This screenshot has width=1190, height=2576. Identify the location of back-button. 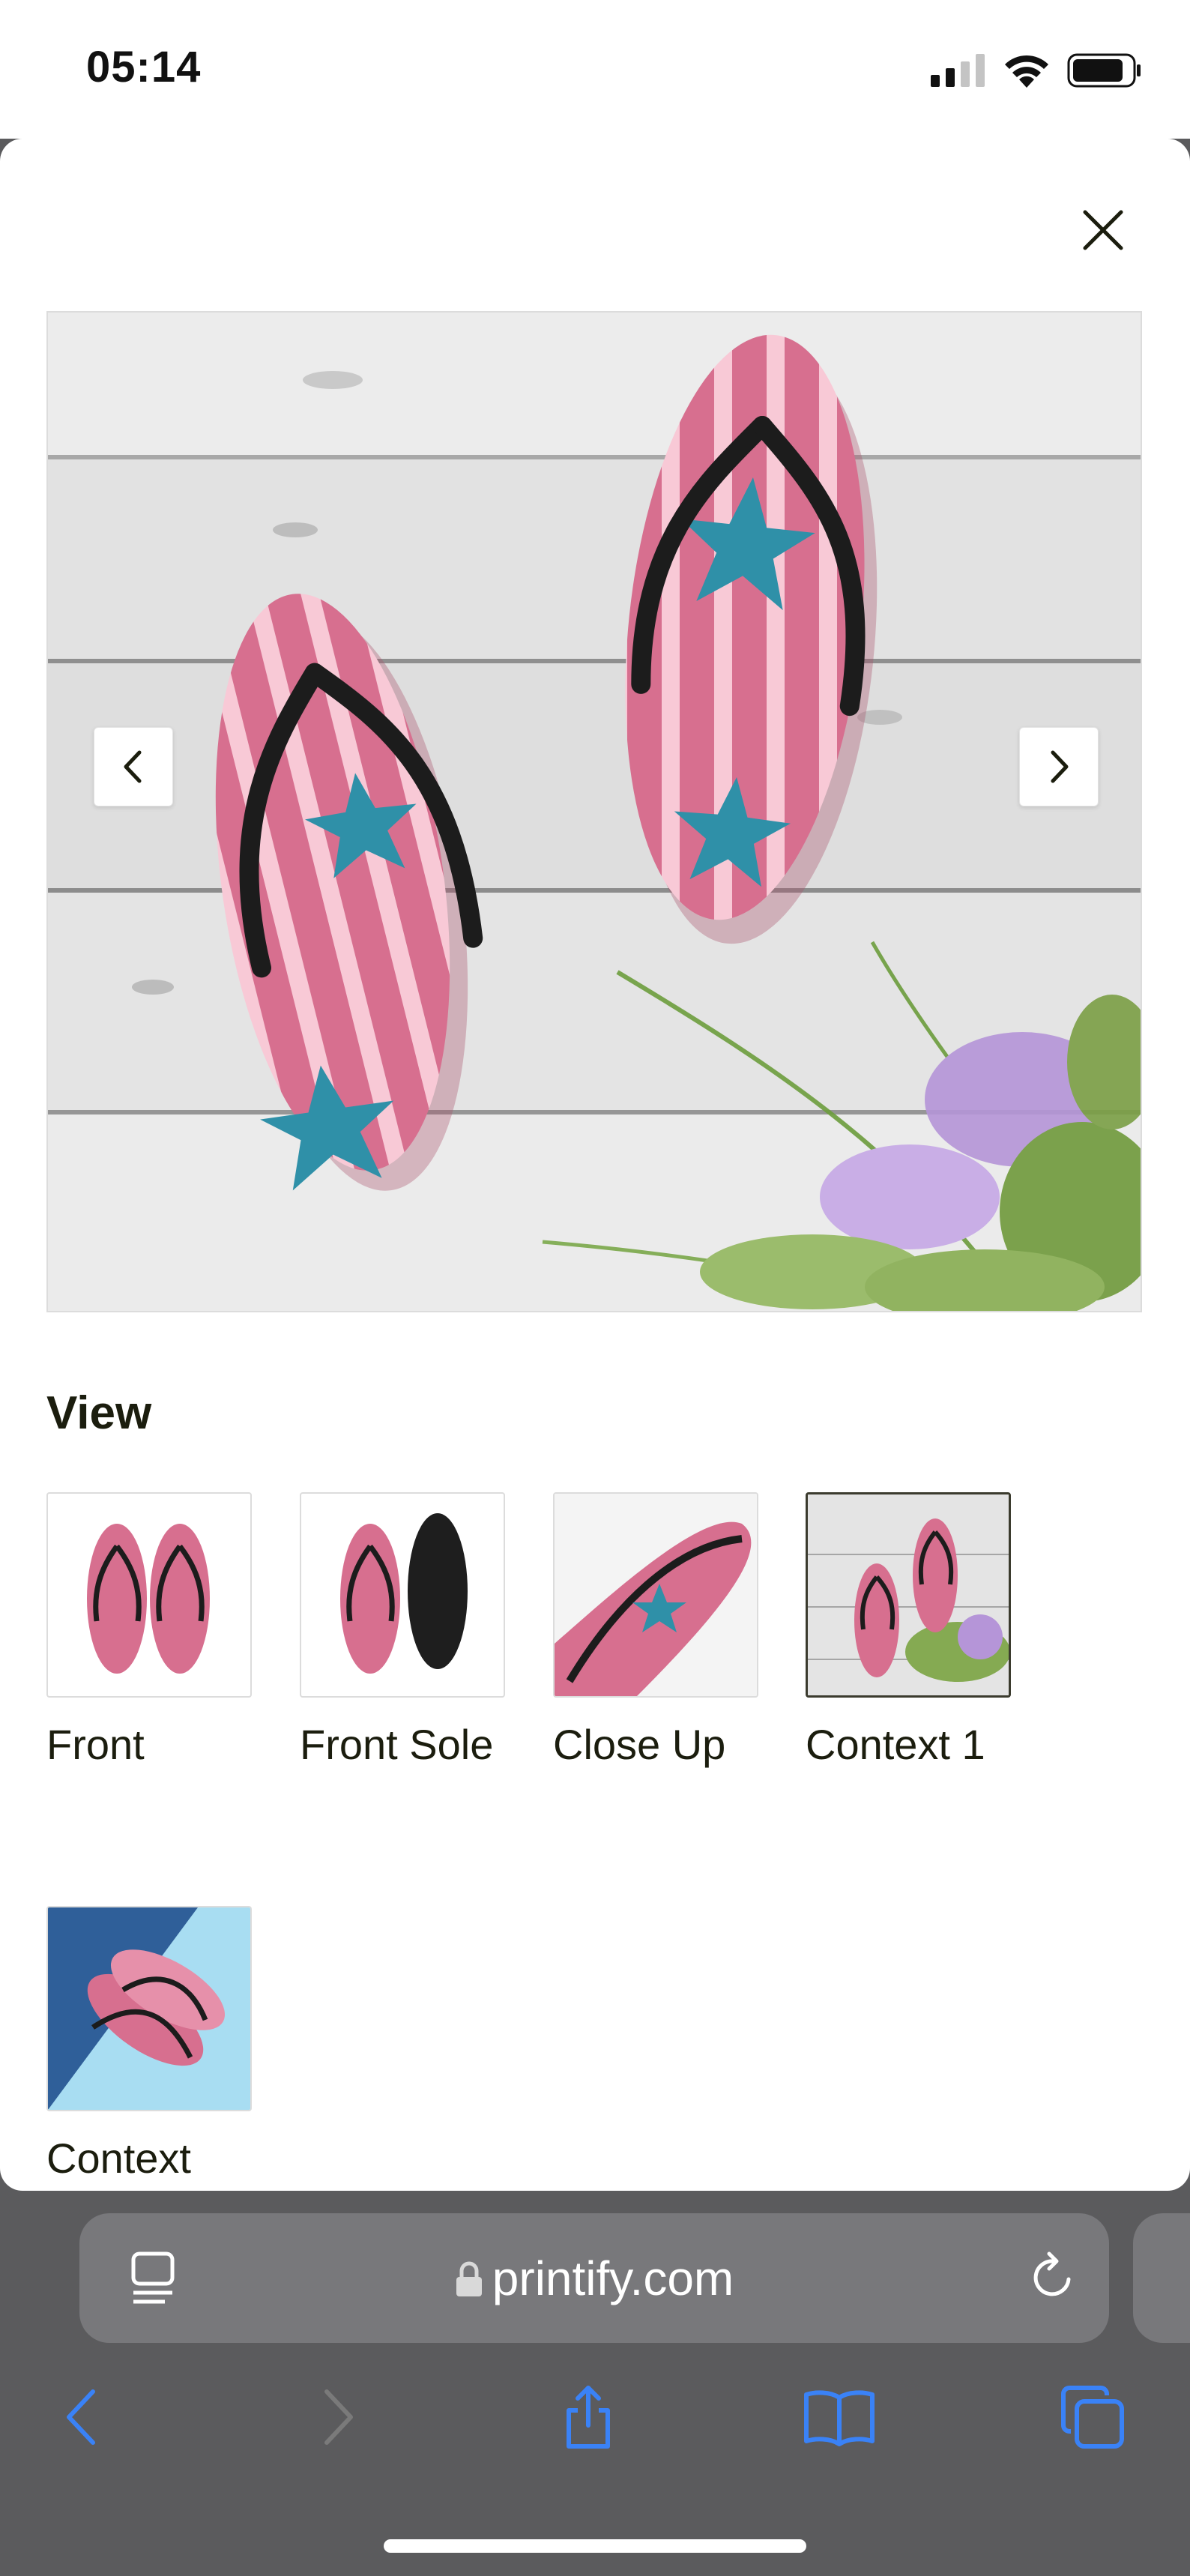
(82, 2417).